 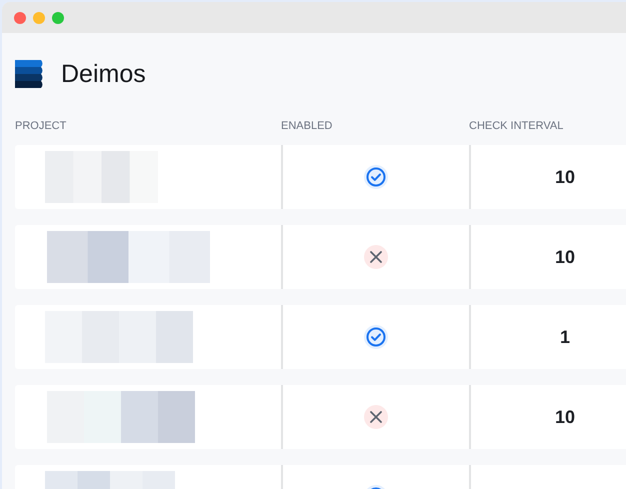 What do you see at coordinates (58, 18) in the screenshot?
I see `zoom-window-button` at bounding box center [58, 18].